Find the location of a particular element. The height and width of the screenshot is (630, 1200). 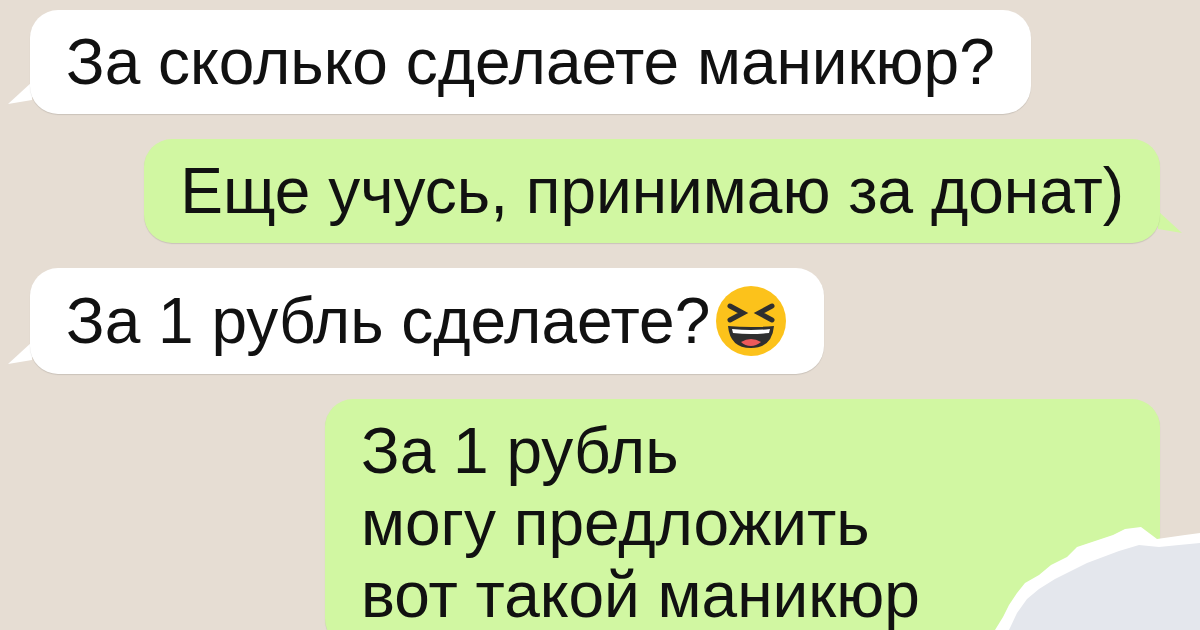

message-text: Еще учусь, принимаю за донат) is located at coordinates (652, 191).